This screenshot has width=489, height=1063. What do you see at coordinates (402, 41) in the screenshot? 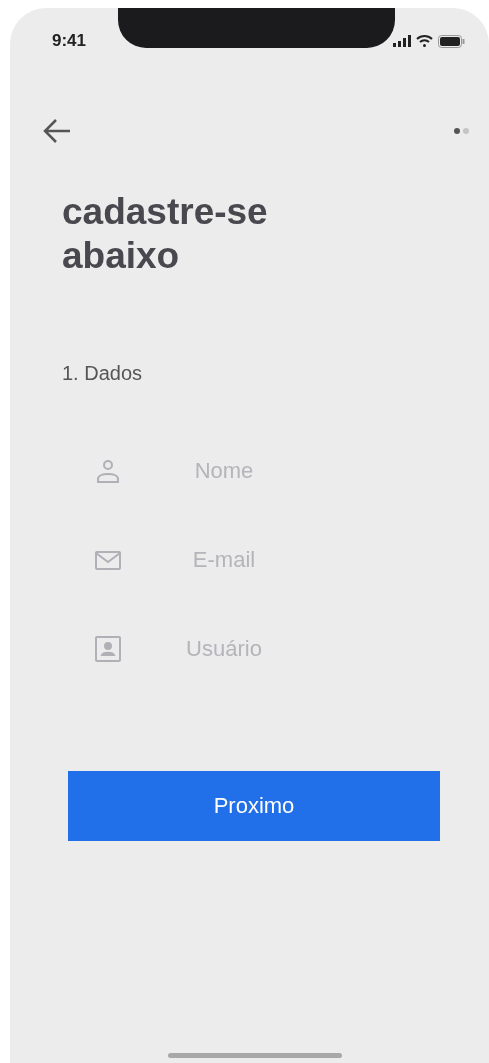
I see `signal-icon` at bounding box center [402, 41].